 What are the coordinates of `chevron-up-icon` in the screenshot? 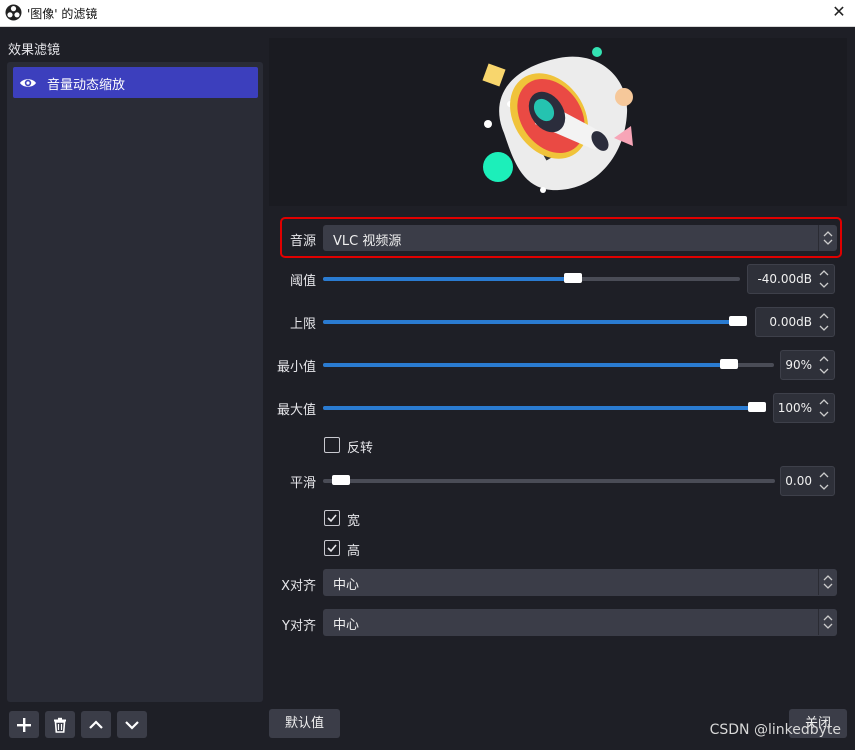 It's located at (96, 724).